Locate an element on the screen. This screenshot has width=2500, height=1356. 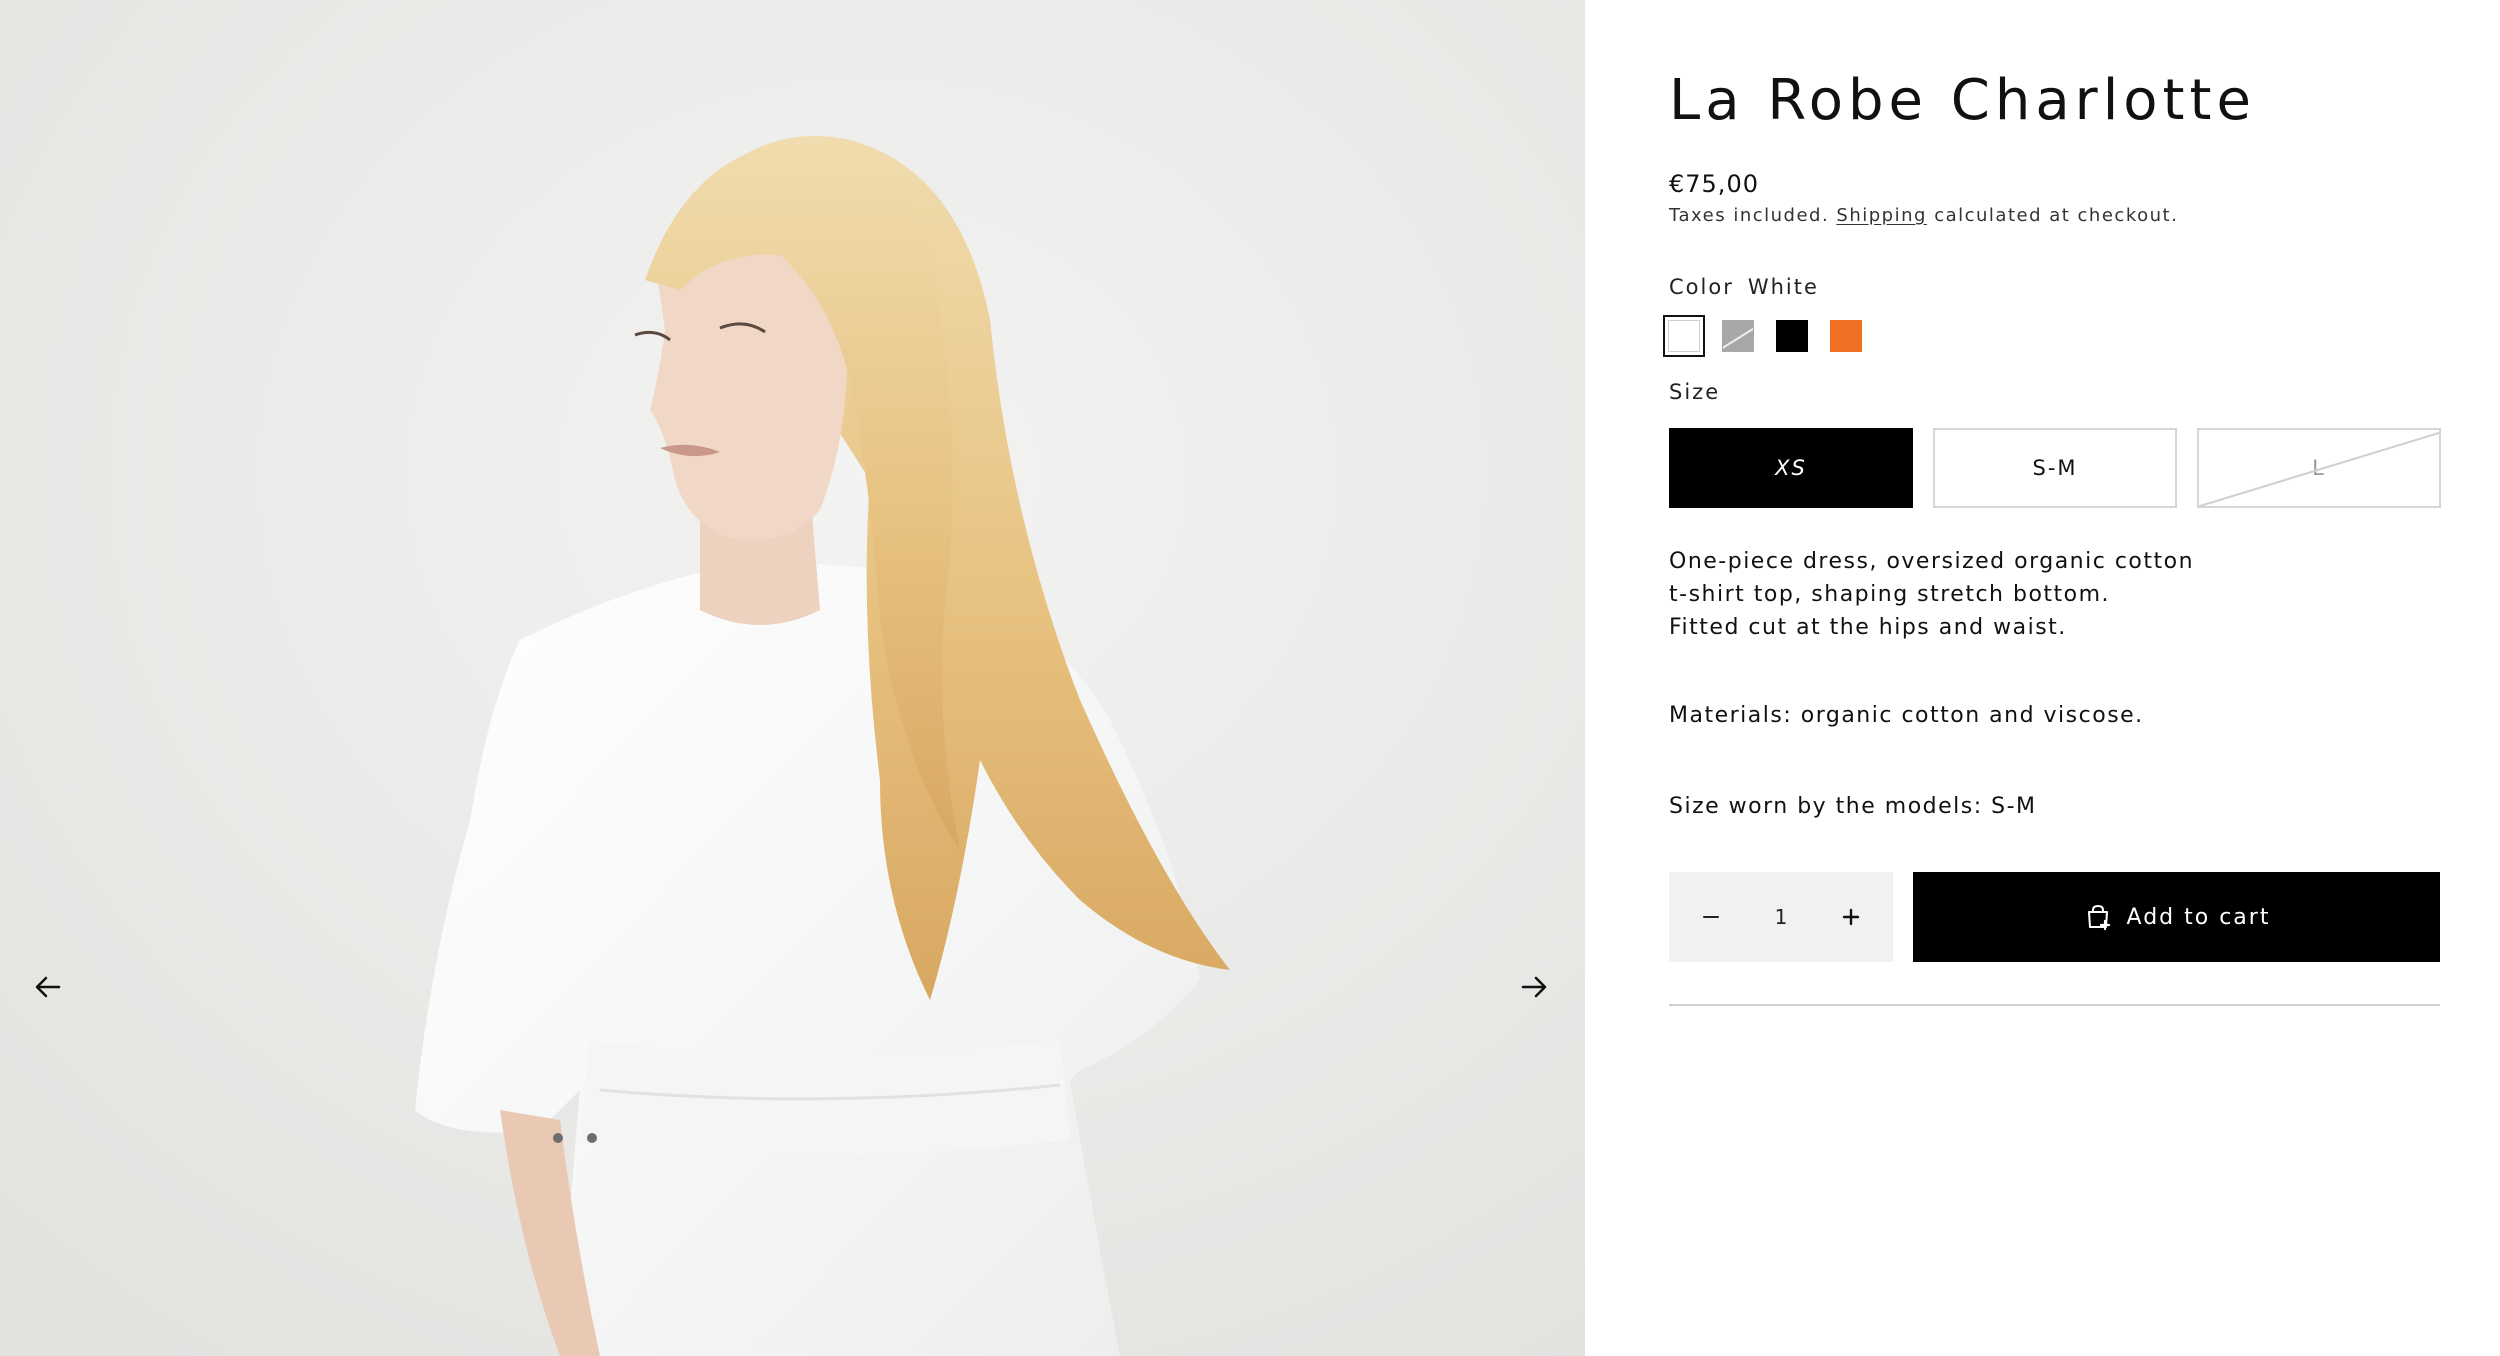
swatch-white-chip is located at coordinates (1684, 336).